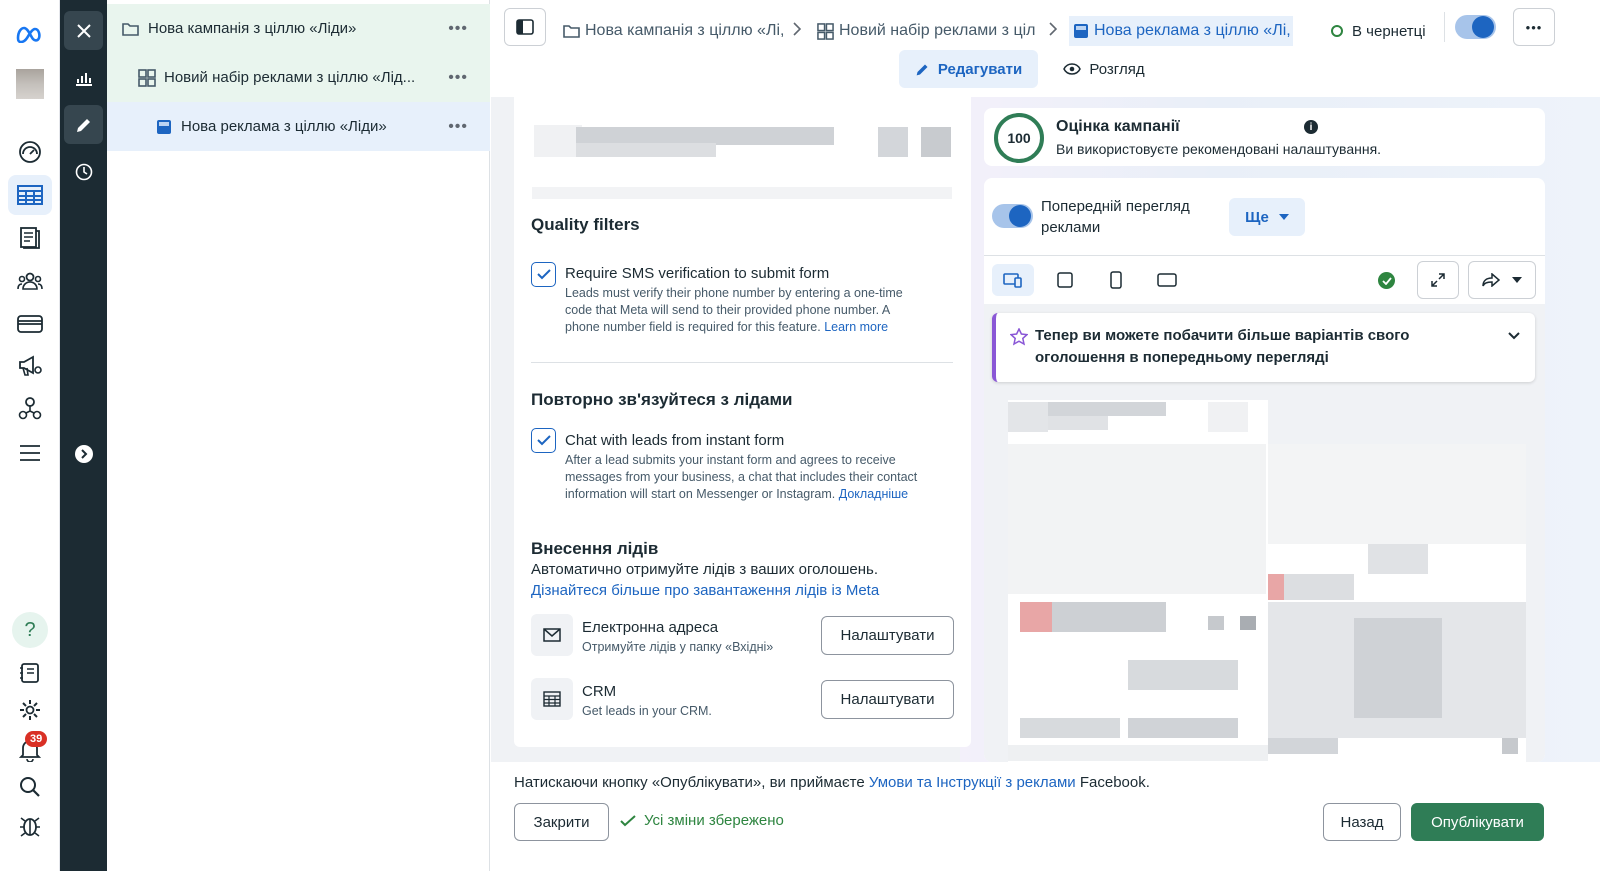 The width and height of the screenshot is (1600, 871). I want to click on learn-more-link: Learn more, so click(856, 327).